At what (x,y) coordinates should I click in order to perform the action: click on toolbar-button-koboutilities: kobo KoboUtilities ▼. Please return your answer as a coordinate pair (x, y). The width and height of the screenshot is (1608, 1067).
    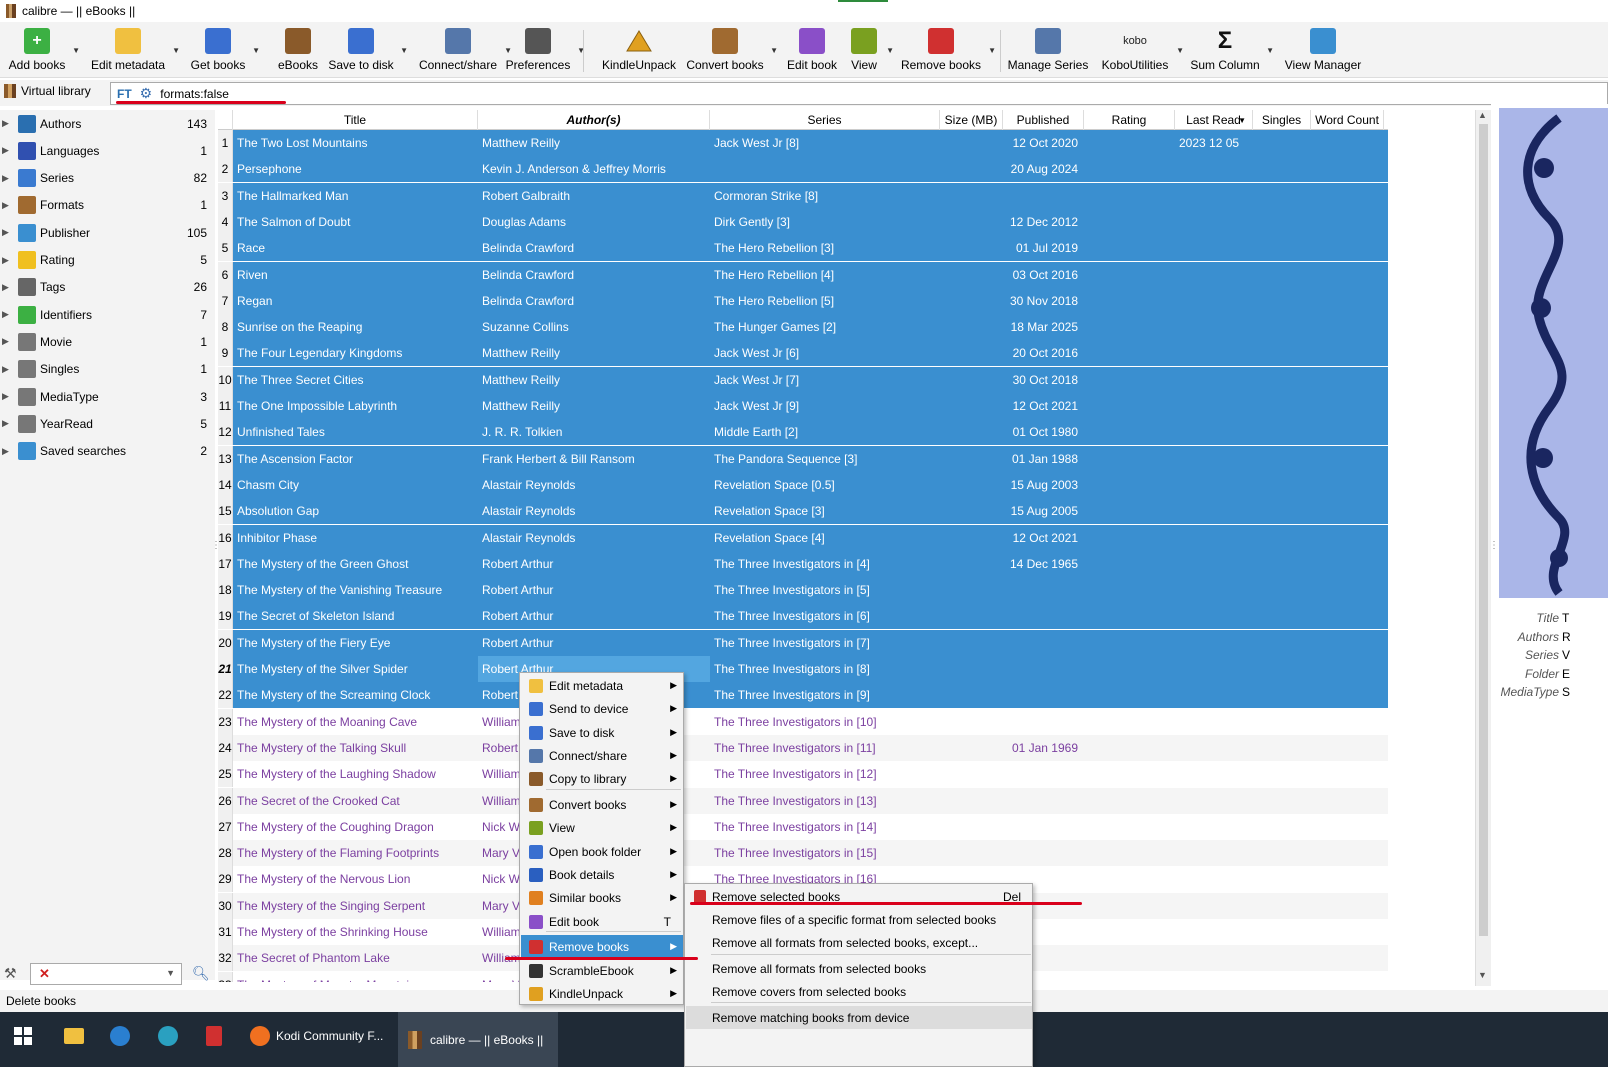
    Looking at the image, I should click on (1142, 50).